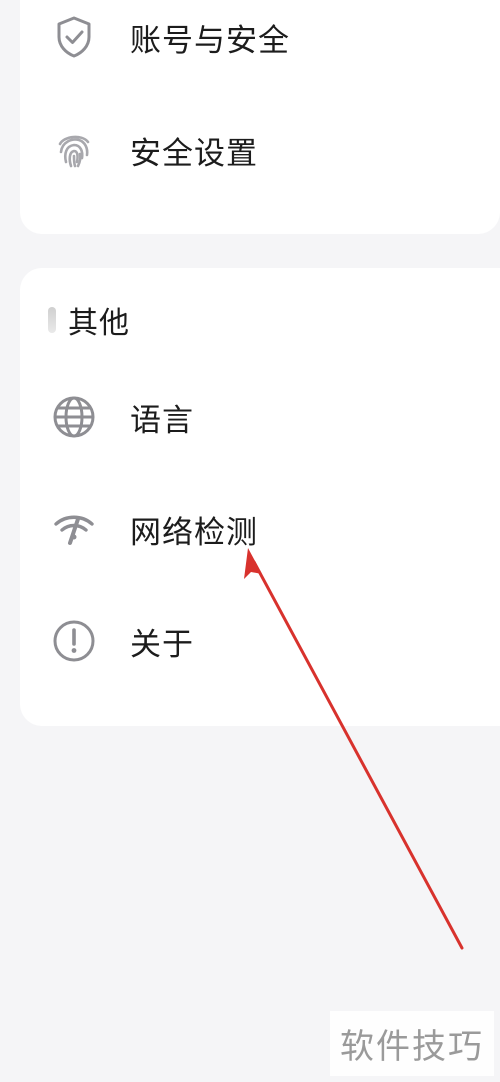 Image resolution: width=500 pixels, height=1082 pixels. Describe the element at coordinates (74, 37) in the screenshot. I see `shield-check-icon` at that location.